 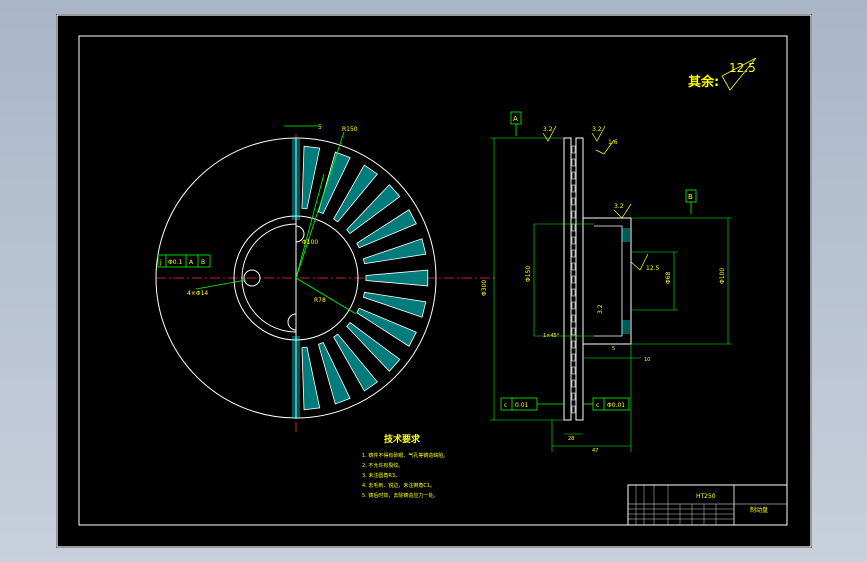 I want to click on hub-hat-inner, so click(x=608, y=281).